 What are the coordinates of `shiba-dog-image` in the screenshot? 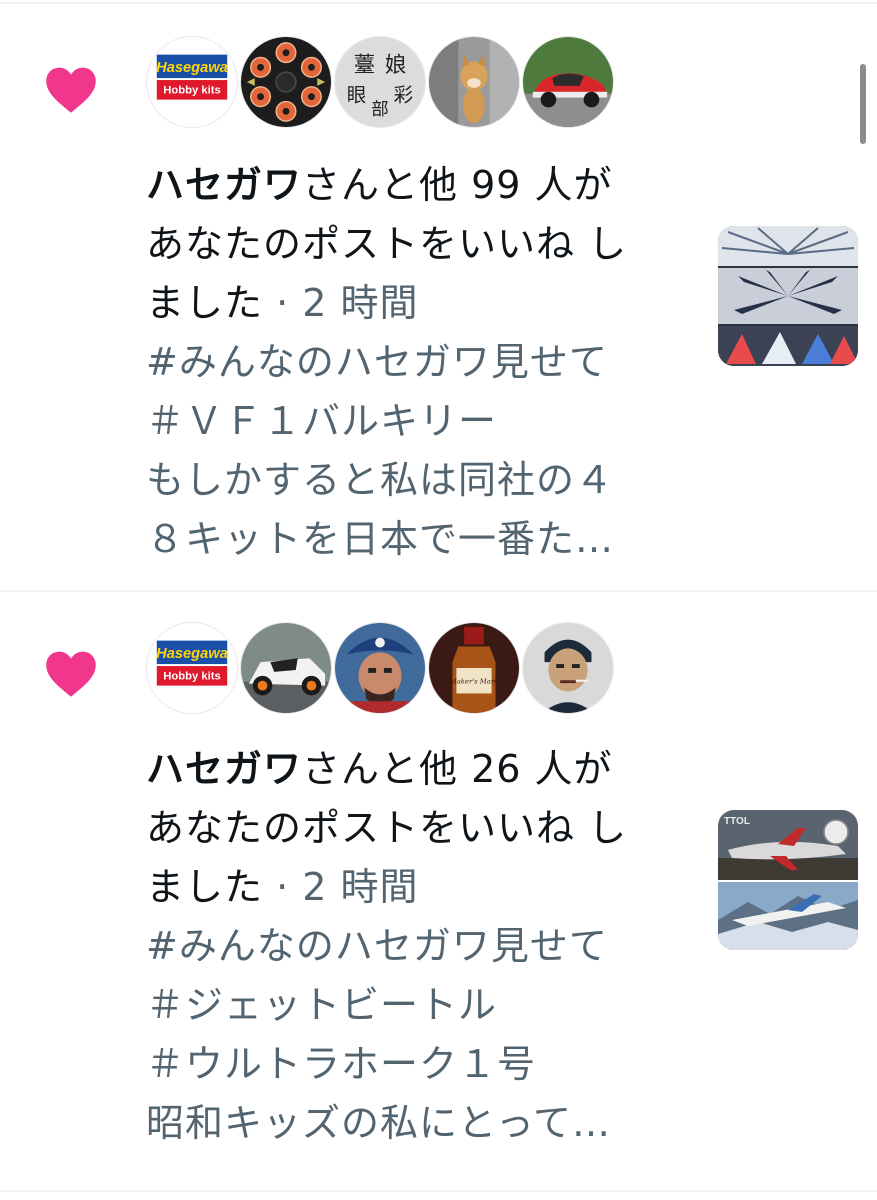 It's located at (474, 82).